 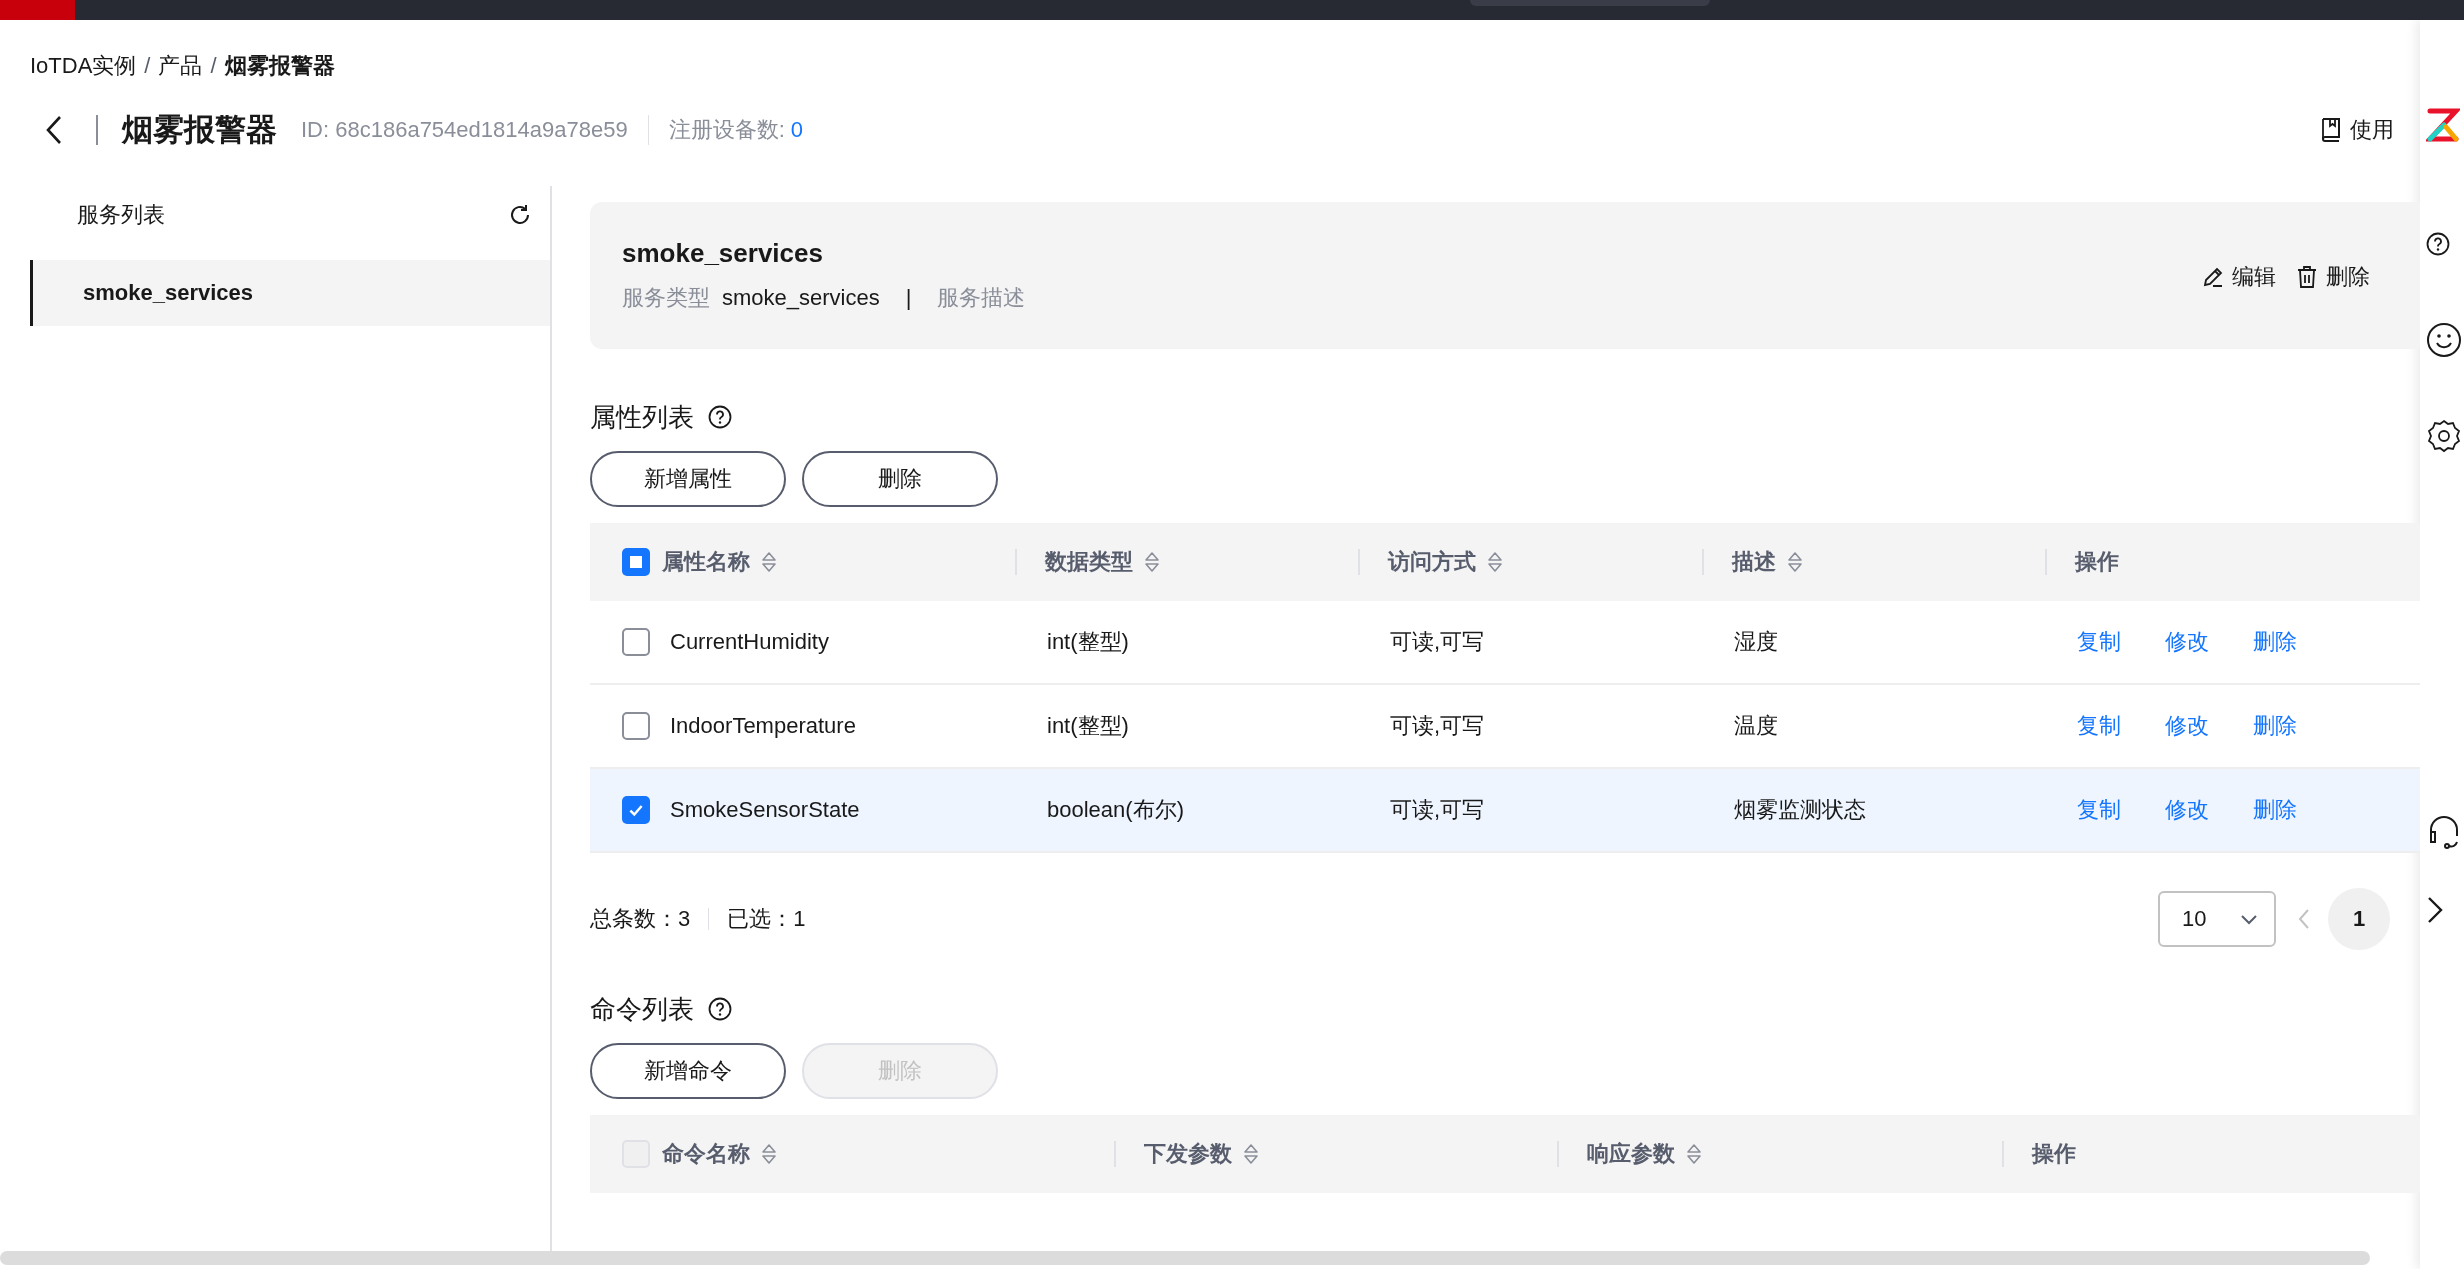 What do you see at coordinates (1089, 562) in the screenshot?
I see `column-header: 数据类型` at bounding box center [1089, 562].